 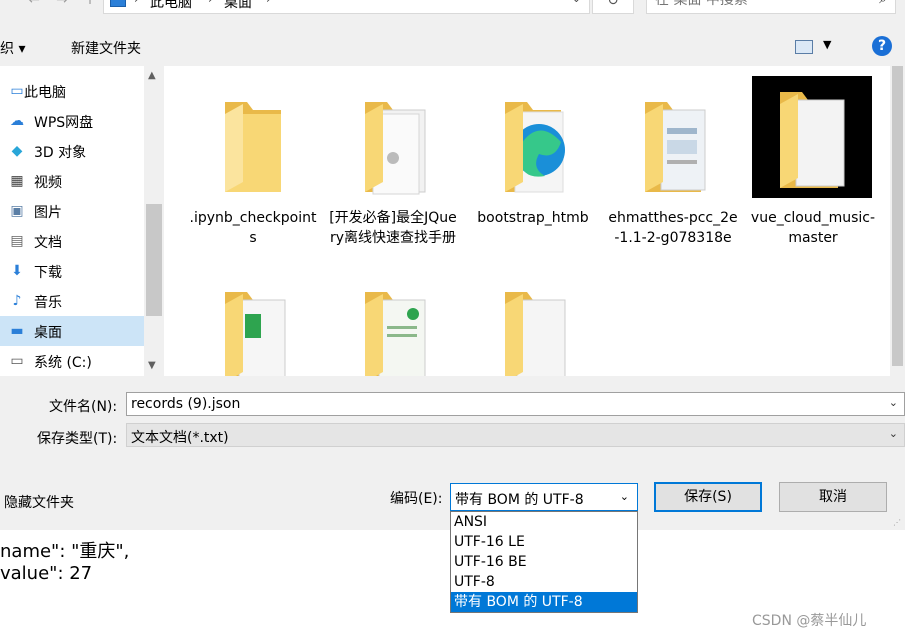 What do you see at coordinates (17, 331) in the screenshot?
I see `desktop-icon: ▬` at bounding box center [17, 331].